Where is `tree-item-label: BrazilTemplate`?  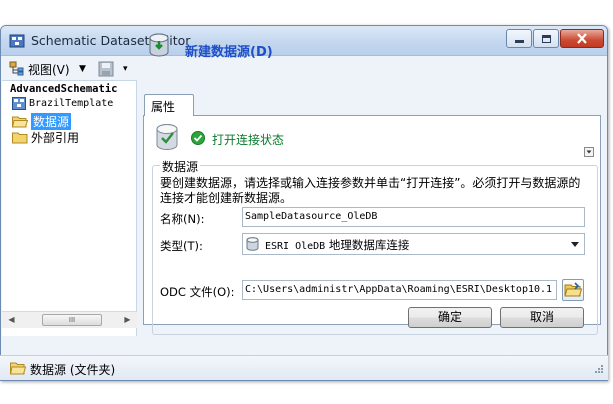
tree-item-label: BrazilTemplate is located at coordinates (71, 103).